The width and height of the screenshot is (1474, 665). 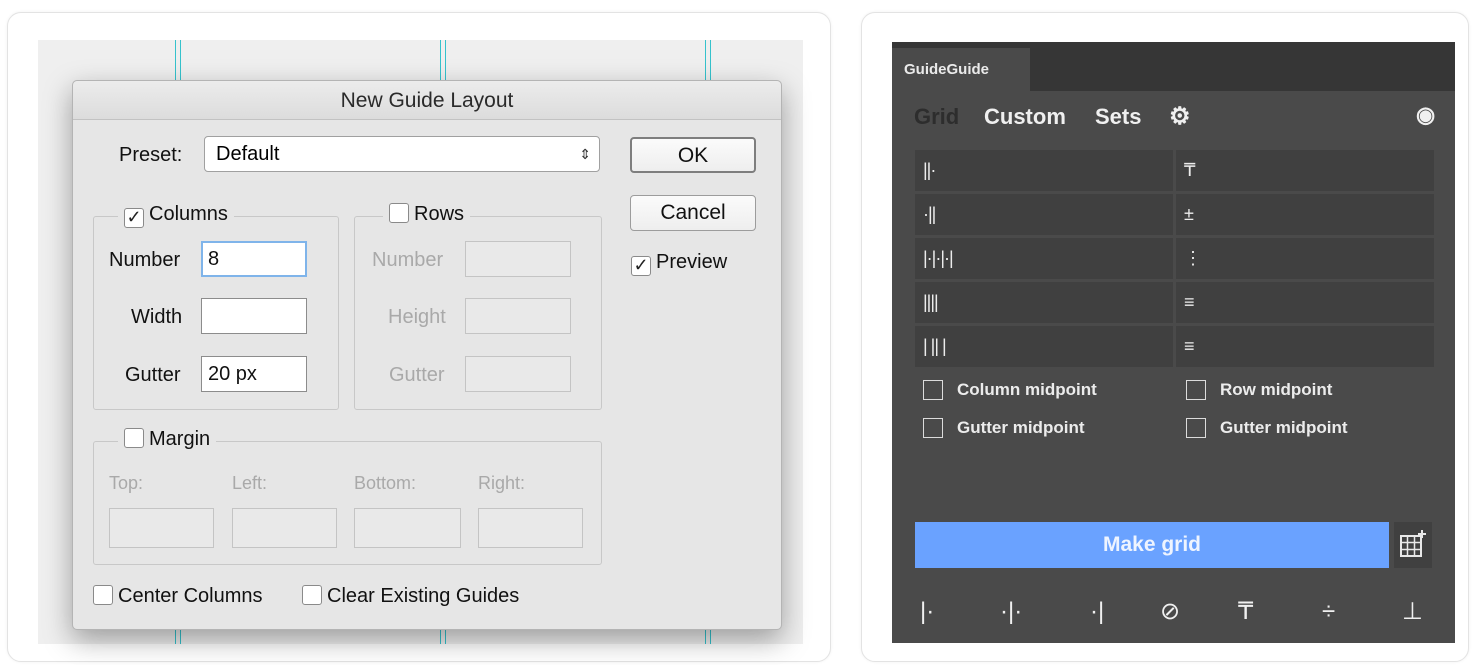 I want to click on guide-horizontal-midpoint-icon: ÷, so click(x=1328, y=612).